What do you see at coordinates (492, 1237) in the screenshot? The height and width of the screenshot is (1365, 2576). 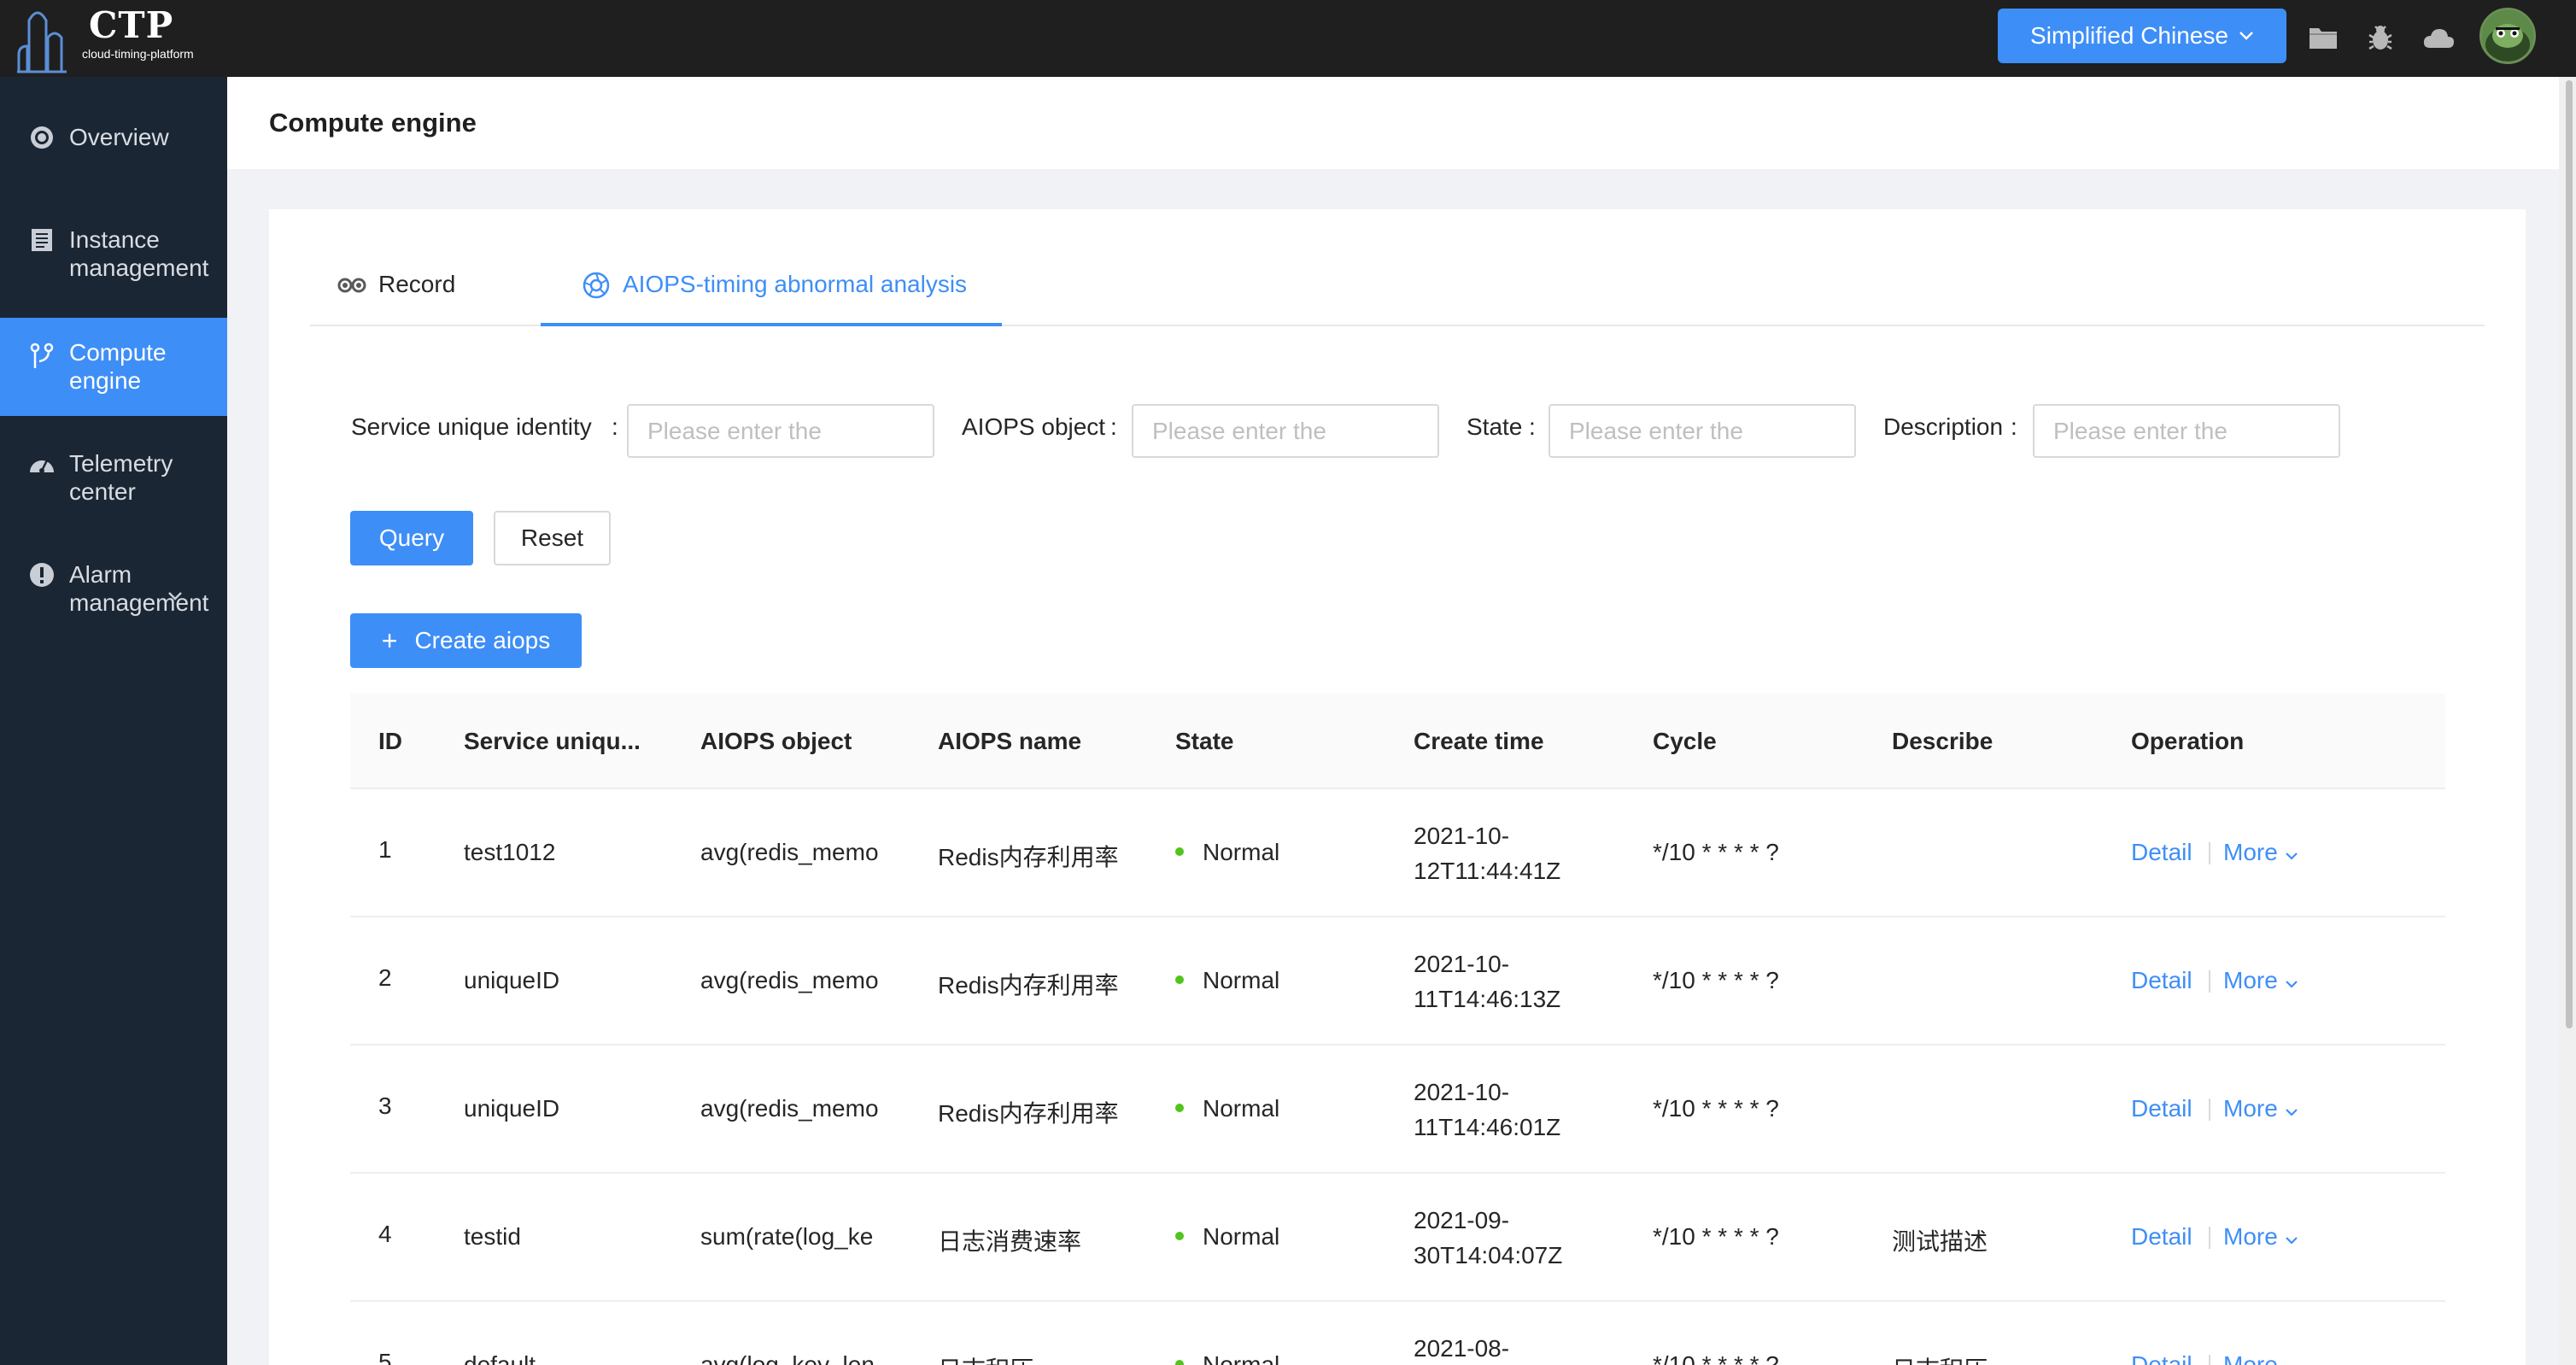 I see `cell-service: testid` at bounding box center [492, 1237].